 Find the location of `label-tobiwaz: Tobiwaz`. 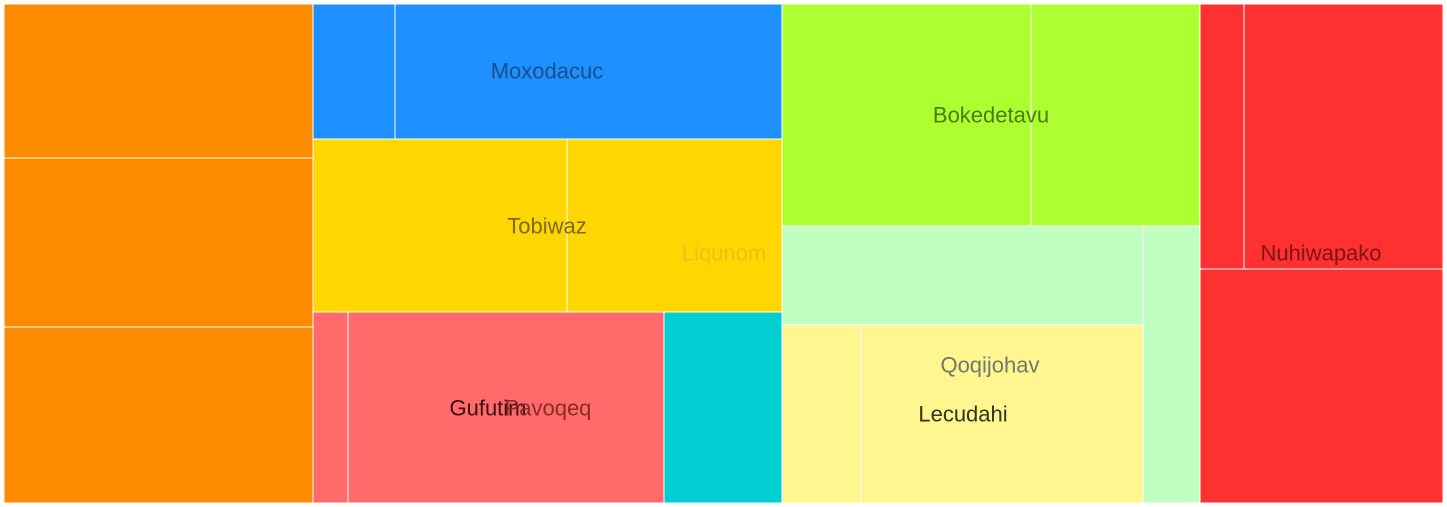

label-tobiwaz: Tobiwaz is located at coordinates (546, 226).